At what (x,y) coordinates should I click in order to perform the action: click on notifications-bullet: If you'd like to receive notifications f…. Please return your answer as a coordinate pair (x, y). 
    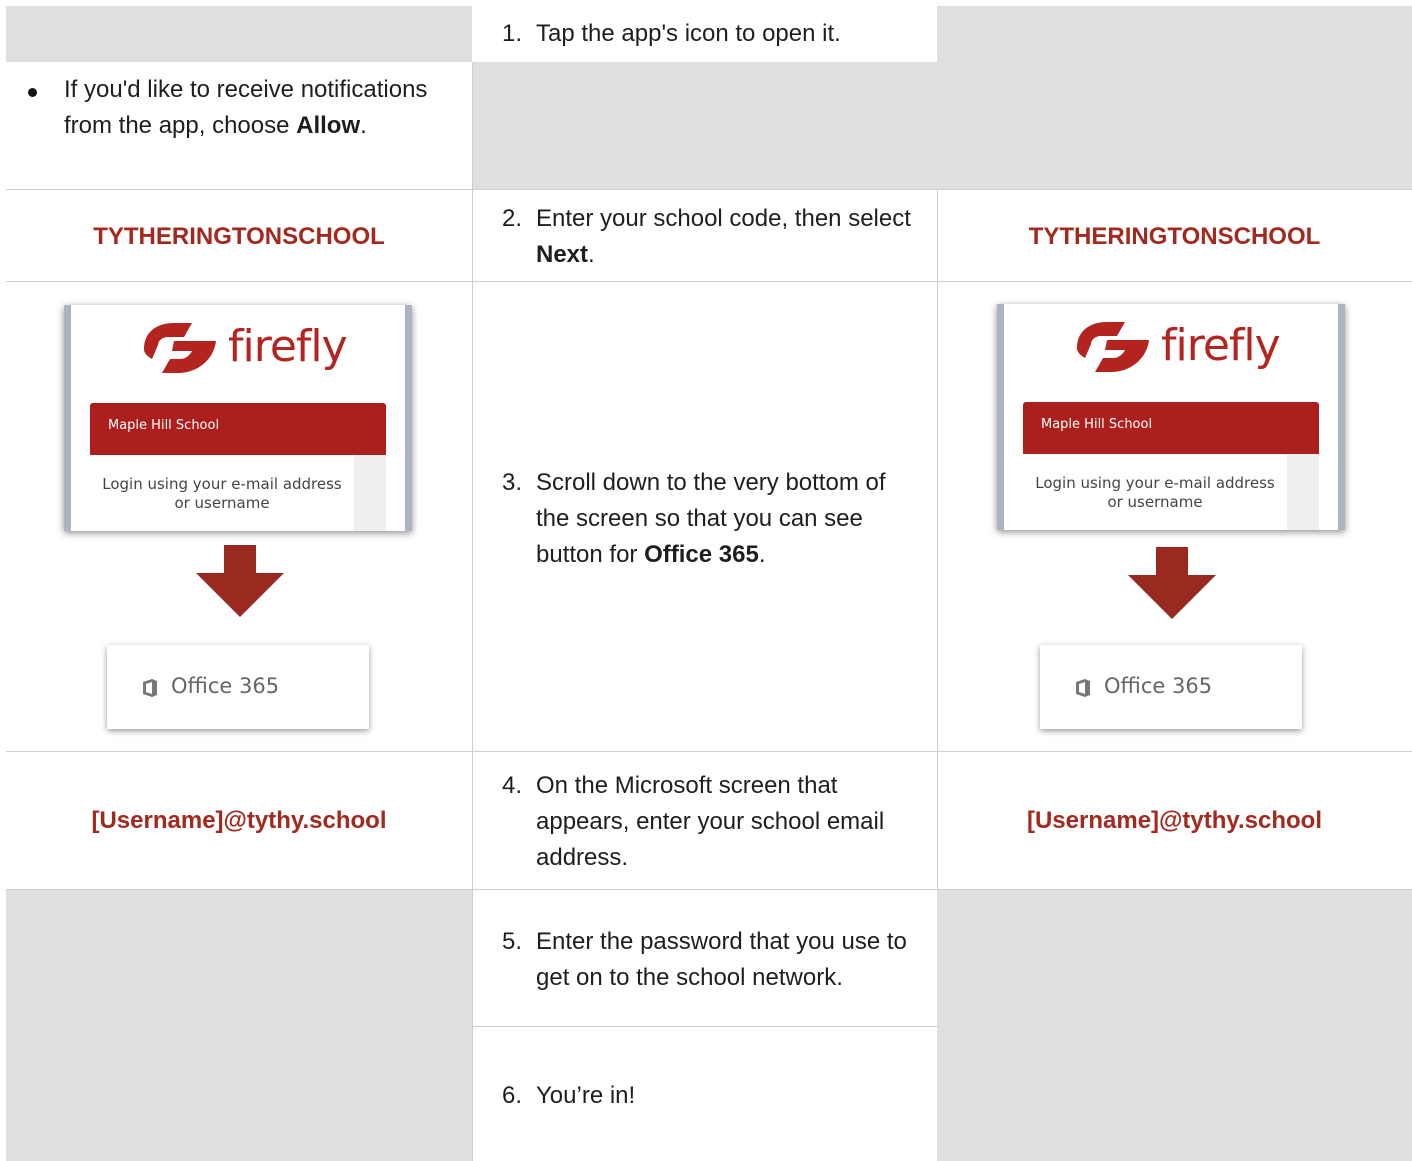
    Looking at the image, I should click on (228, 108).